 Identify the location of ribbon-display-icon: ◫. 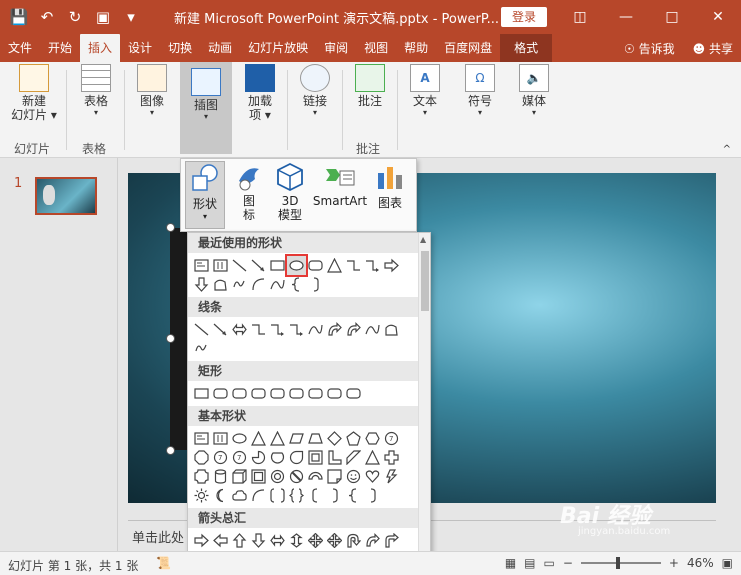
(580, 17).